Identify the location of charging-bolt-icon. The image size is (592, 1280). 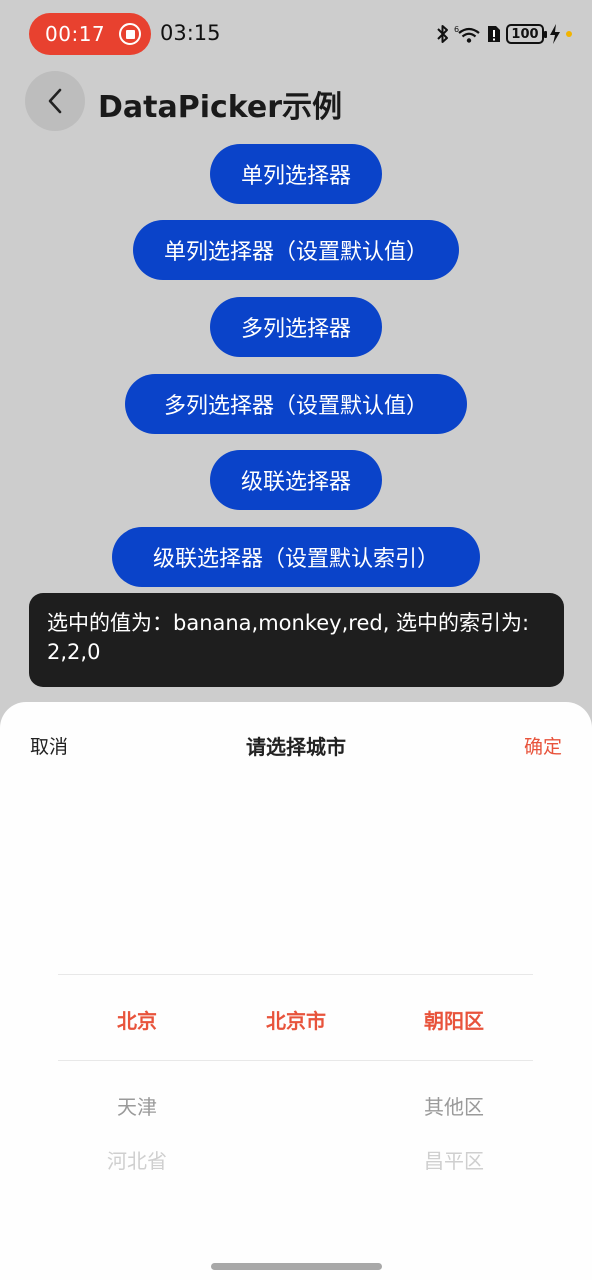
(555, 34).